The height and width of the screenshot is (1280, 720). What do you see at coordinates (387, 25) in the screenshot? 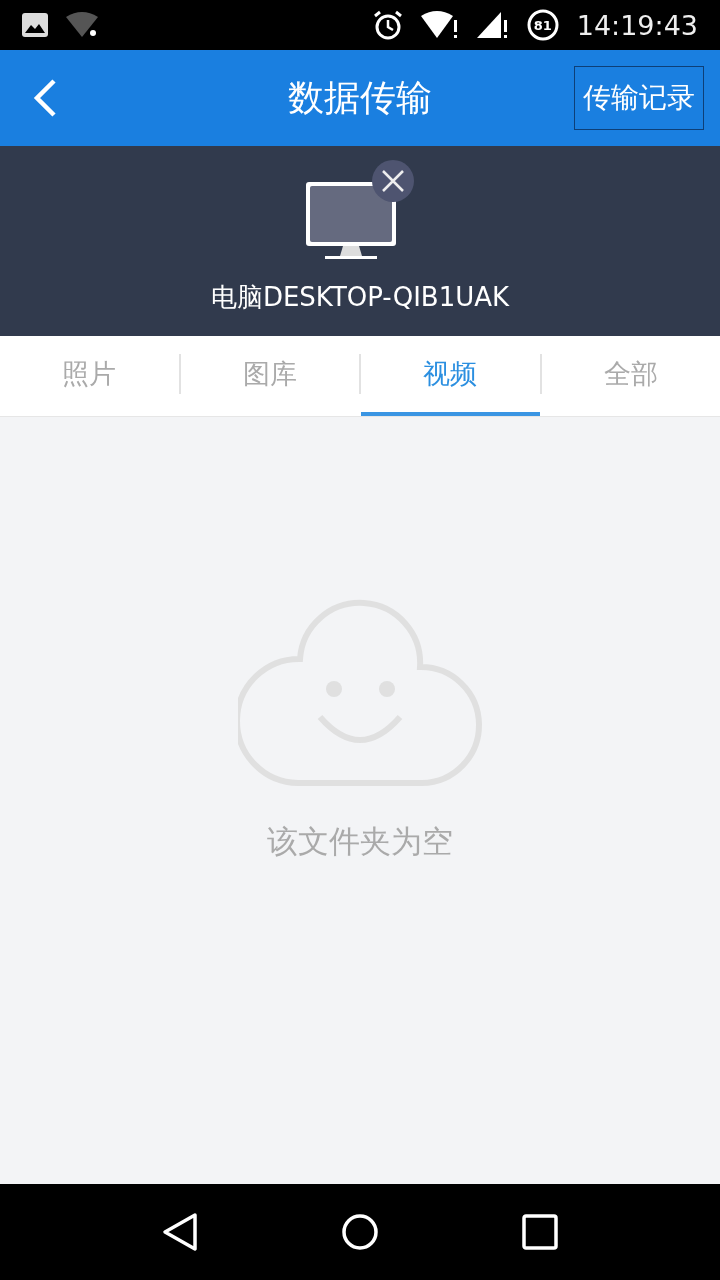
I see `alarm-icon` at bounding box center [387, 25].